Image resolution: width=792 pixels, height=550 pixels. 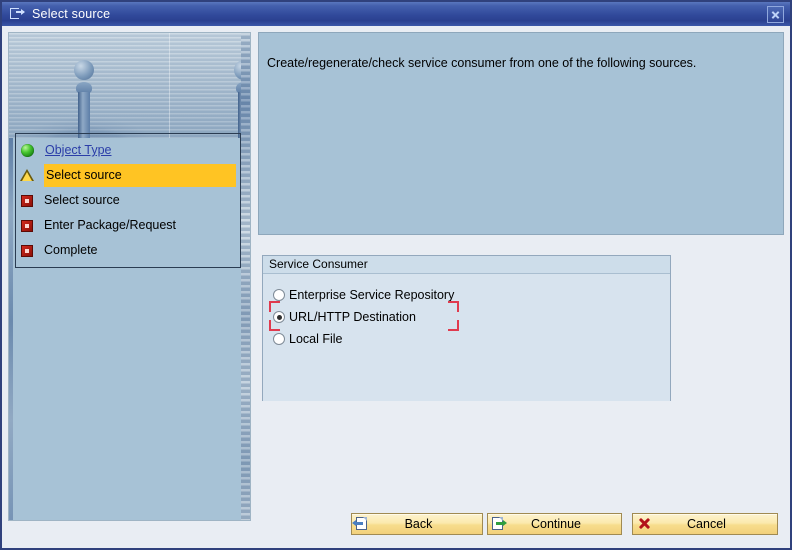 What do you see at coordinates (128, 150) in the screenshot?
I see `roadmap-step-object-type: Object Type` at bounding box center [128, 150].